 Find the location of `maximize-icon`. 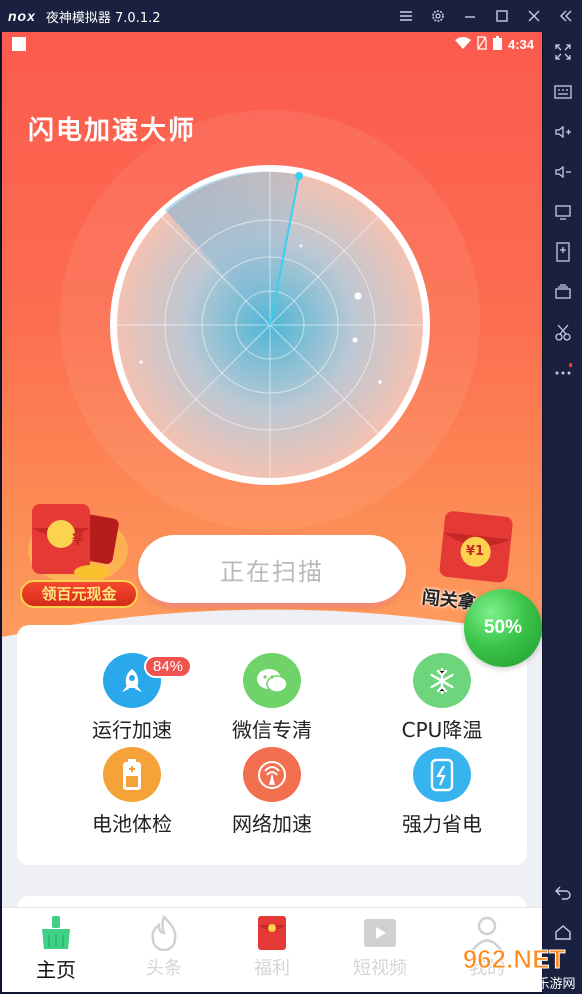

maximize-icon is located at coordinates (502, 16).